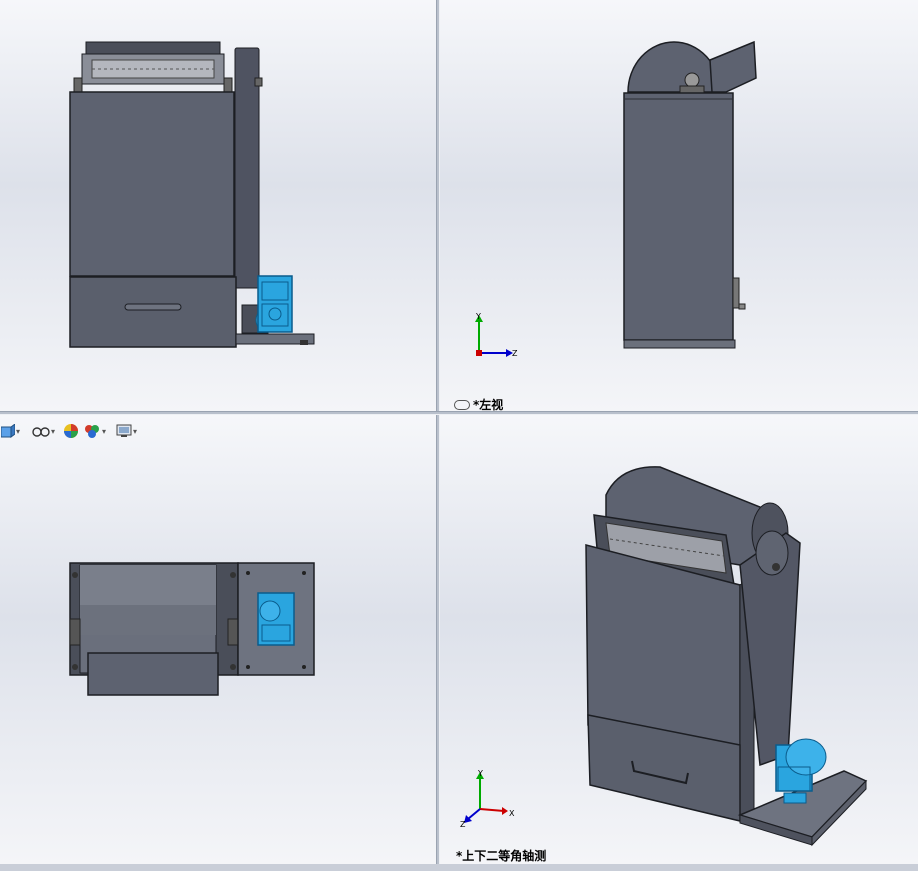 The image size is (918, 871). I want to click on viewport-splitter-horizontal, so click(459, 413).